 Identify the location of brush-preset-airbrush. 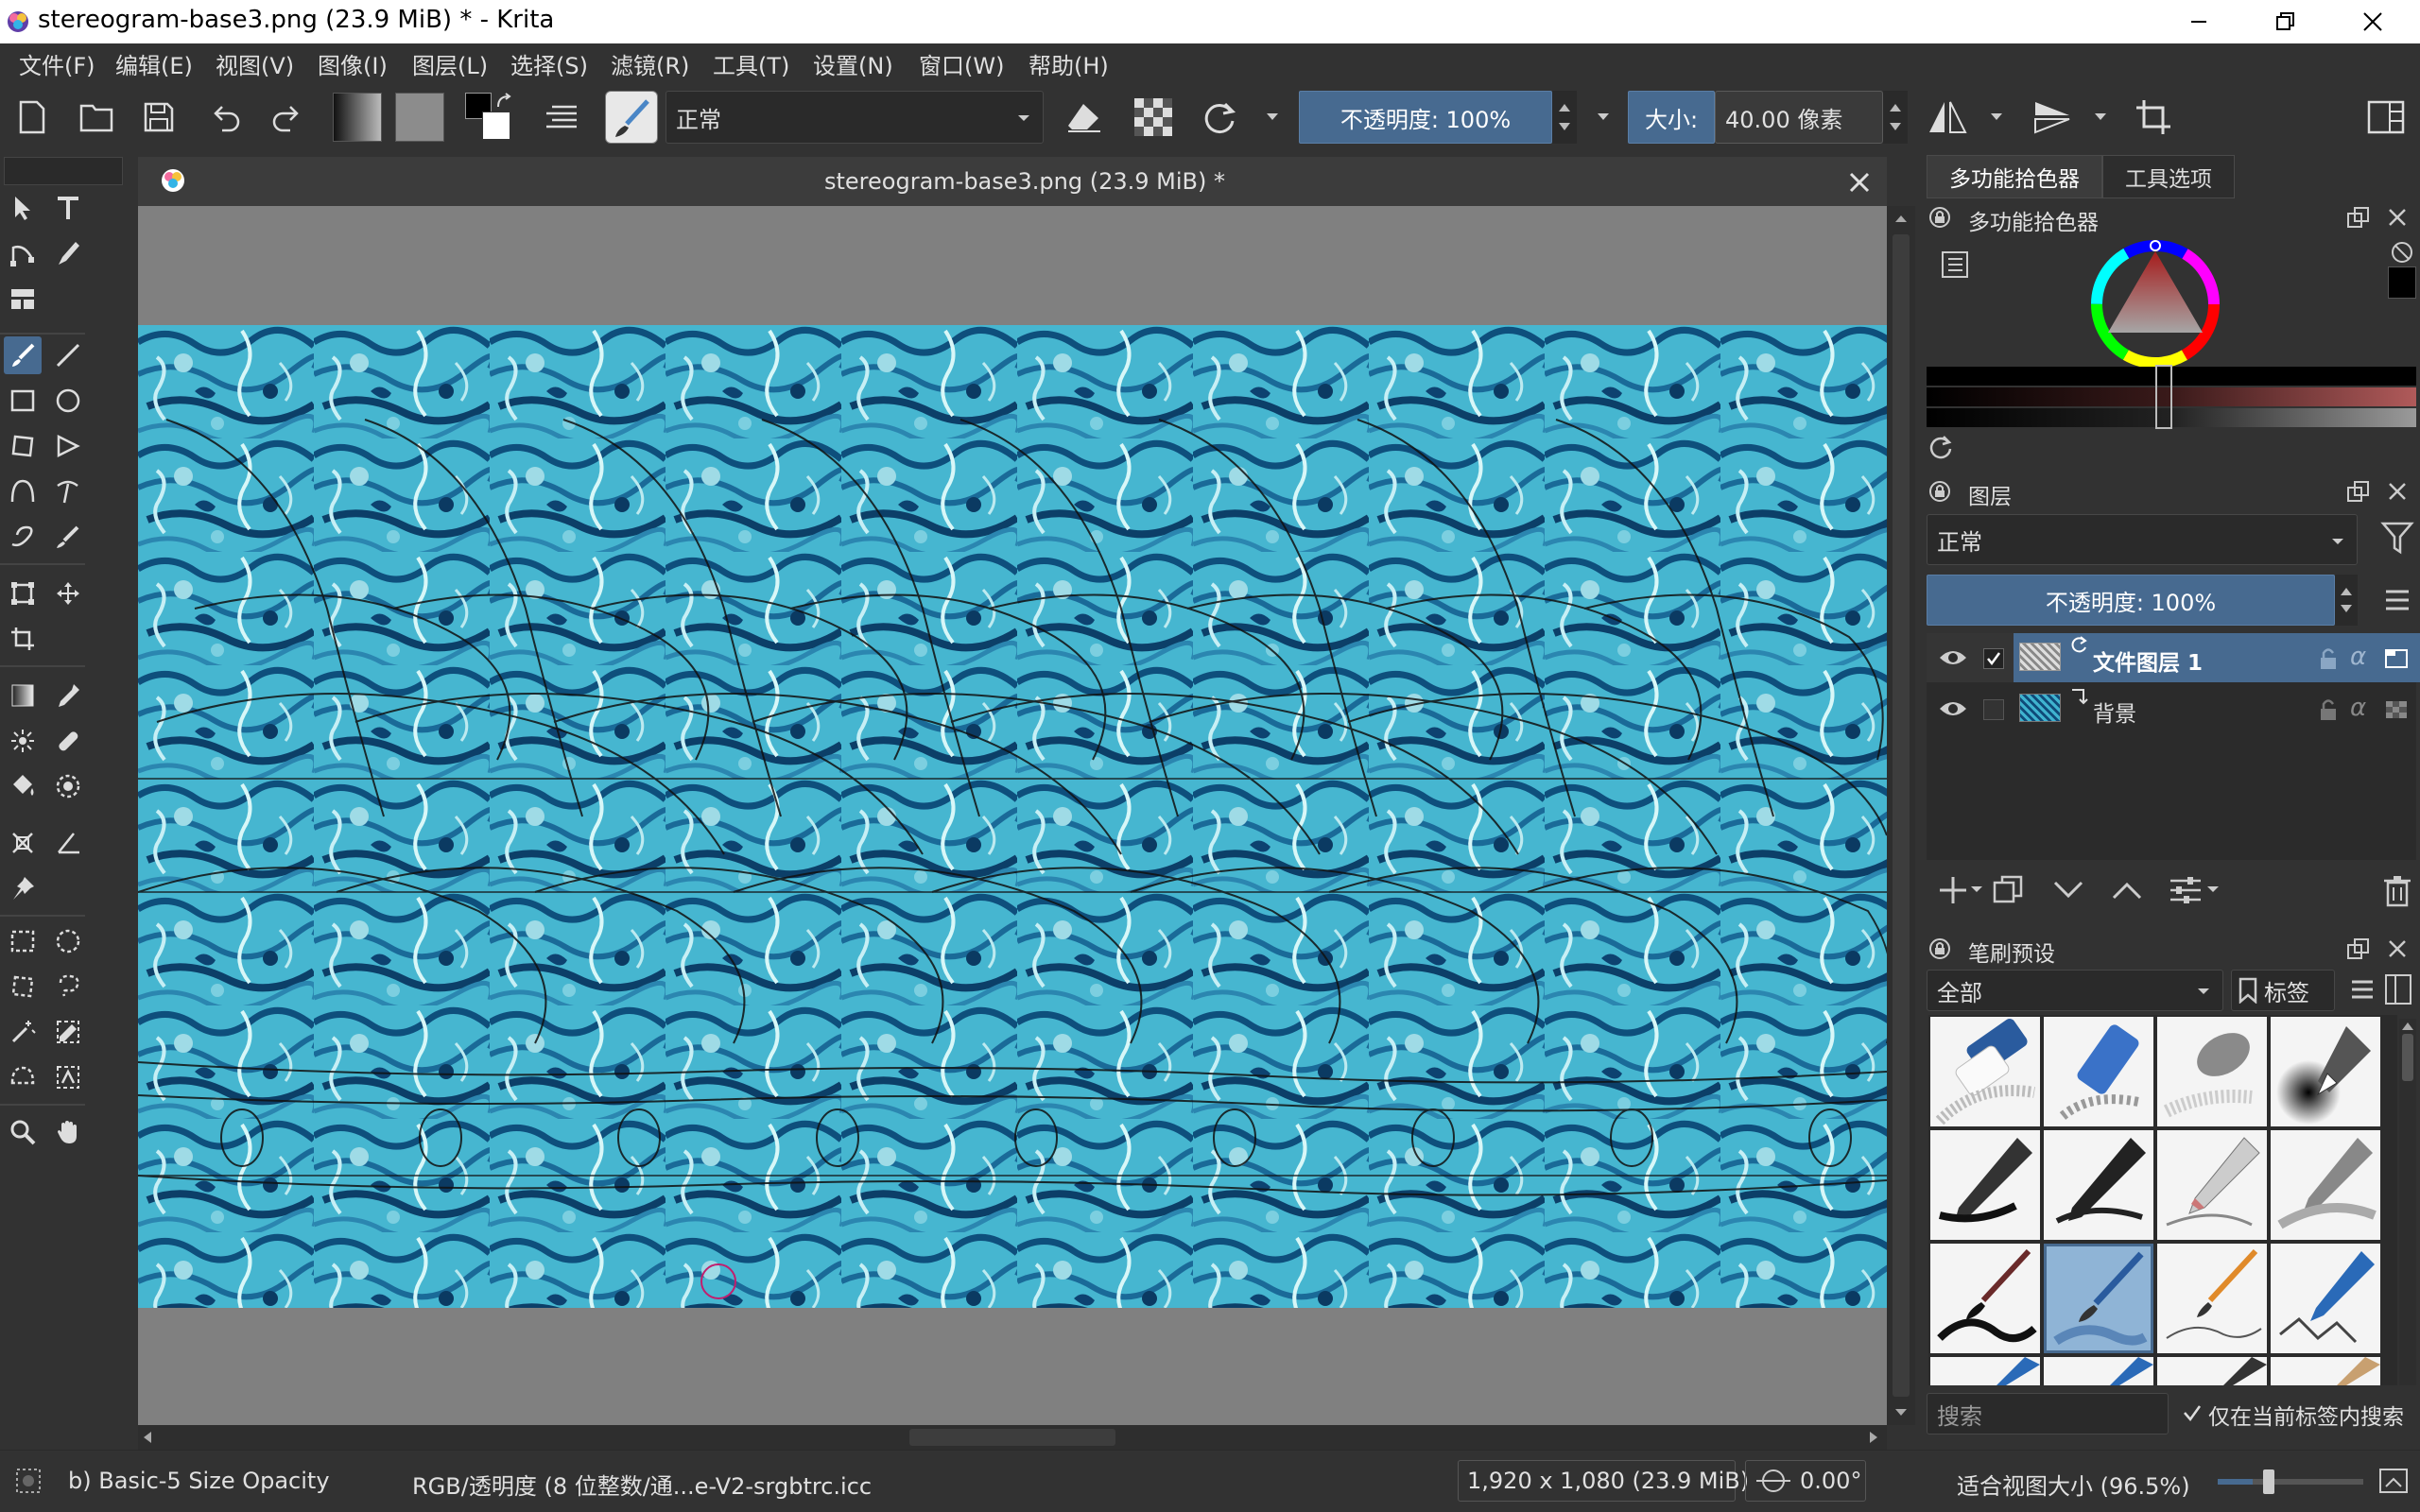
(2325, 1071).